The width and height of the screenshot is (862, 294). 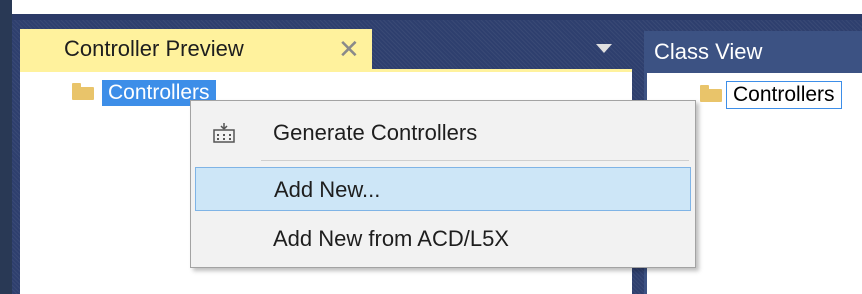 I want to click on left-window-edge, so click(x=6, y=147).